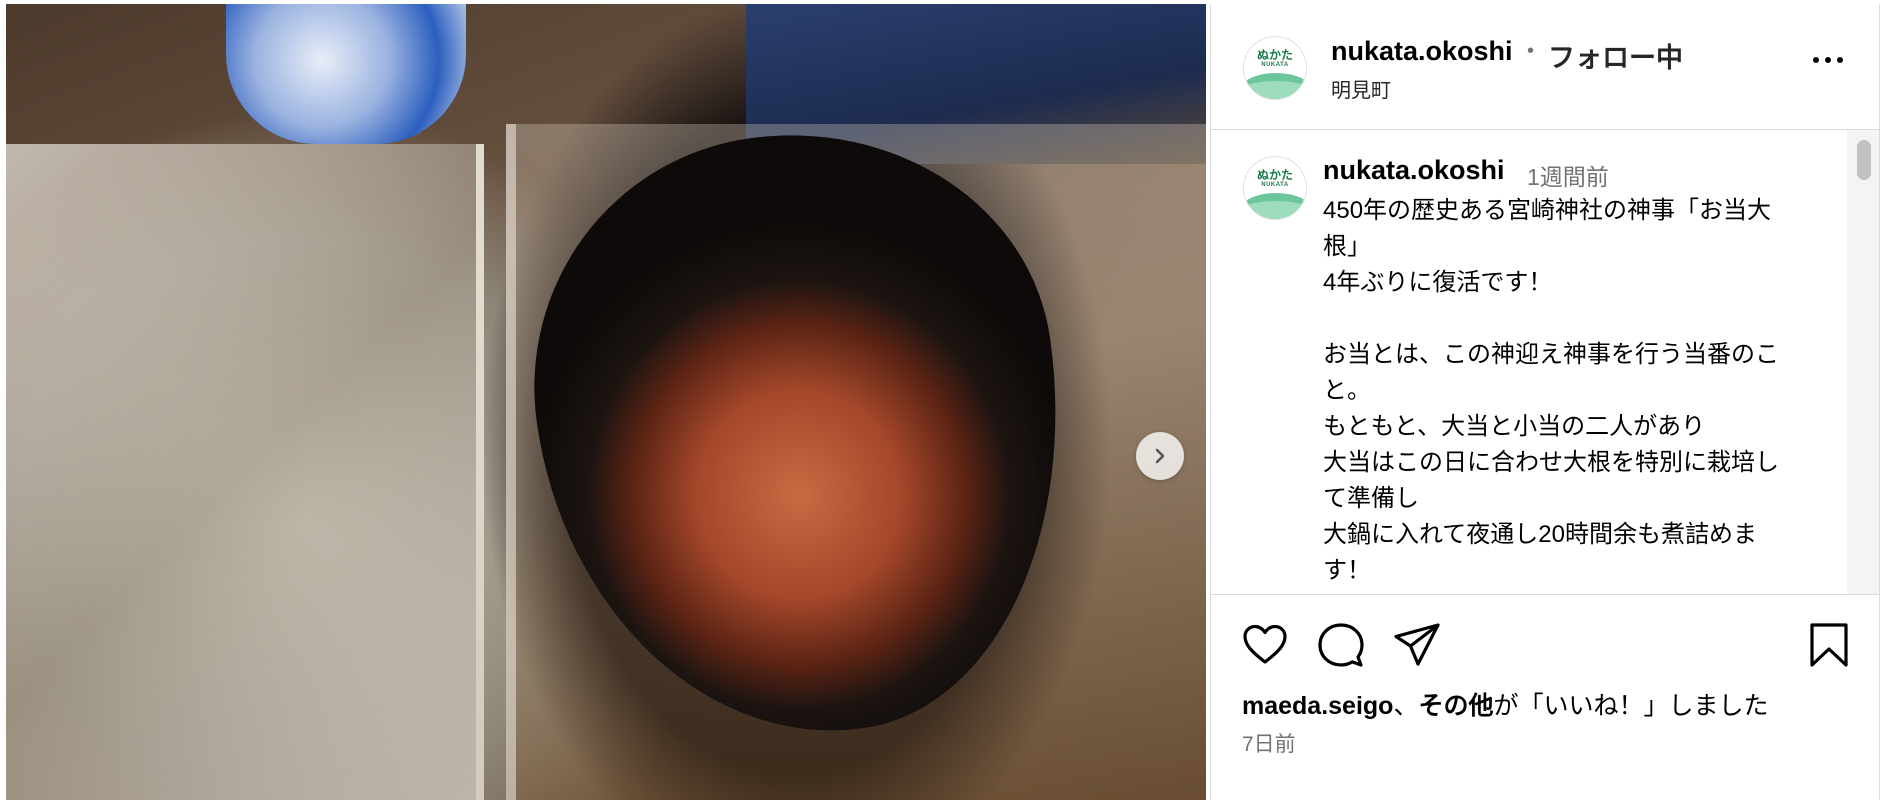 This screenshot has height=800, width=1886. I want to click on caption-line: て準備し, so click(1371, 498).